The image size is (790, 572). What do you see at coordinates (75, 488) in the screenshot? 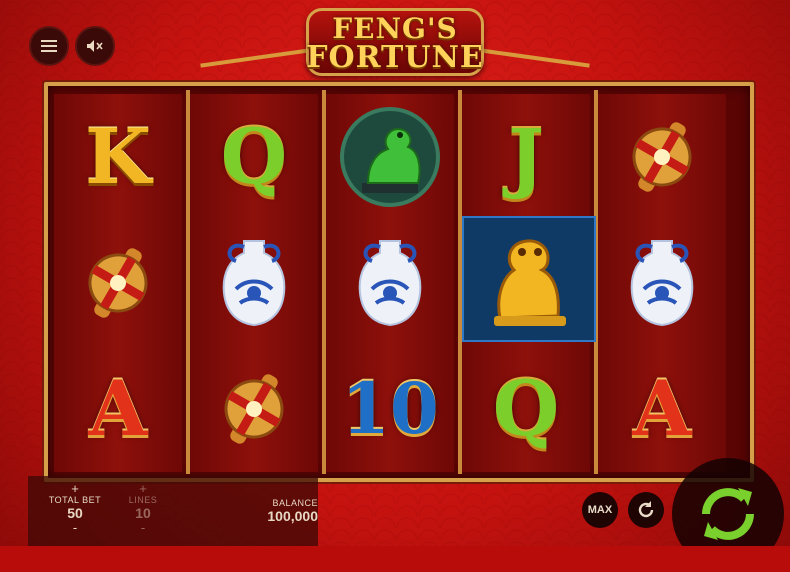
I see `total-bet-increase-button: +` at bounding box center [75, 488].